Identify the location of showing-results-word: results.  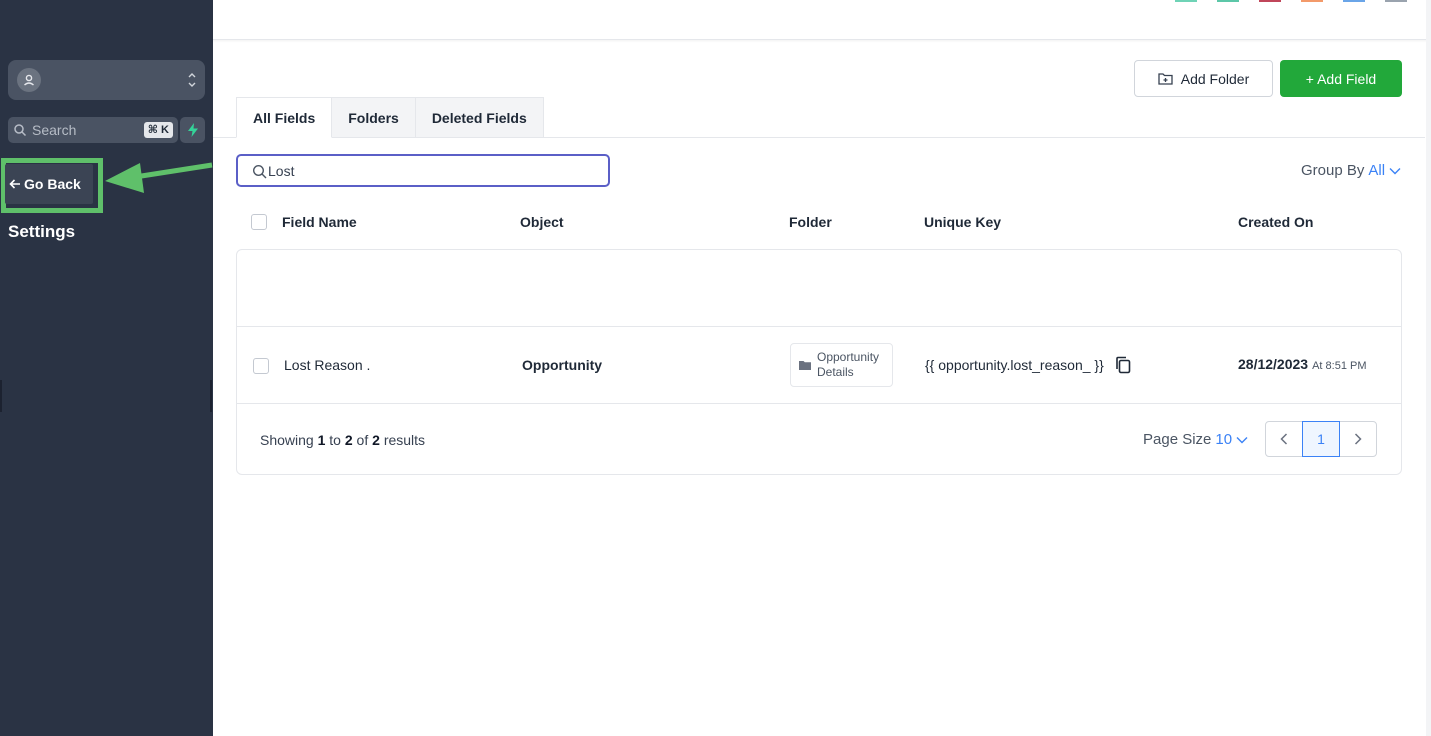
(404, 440).